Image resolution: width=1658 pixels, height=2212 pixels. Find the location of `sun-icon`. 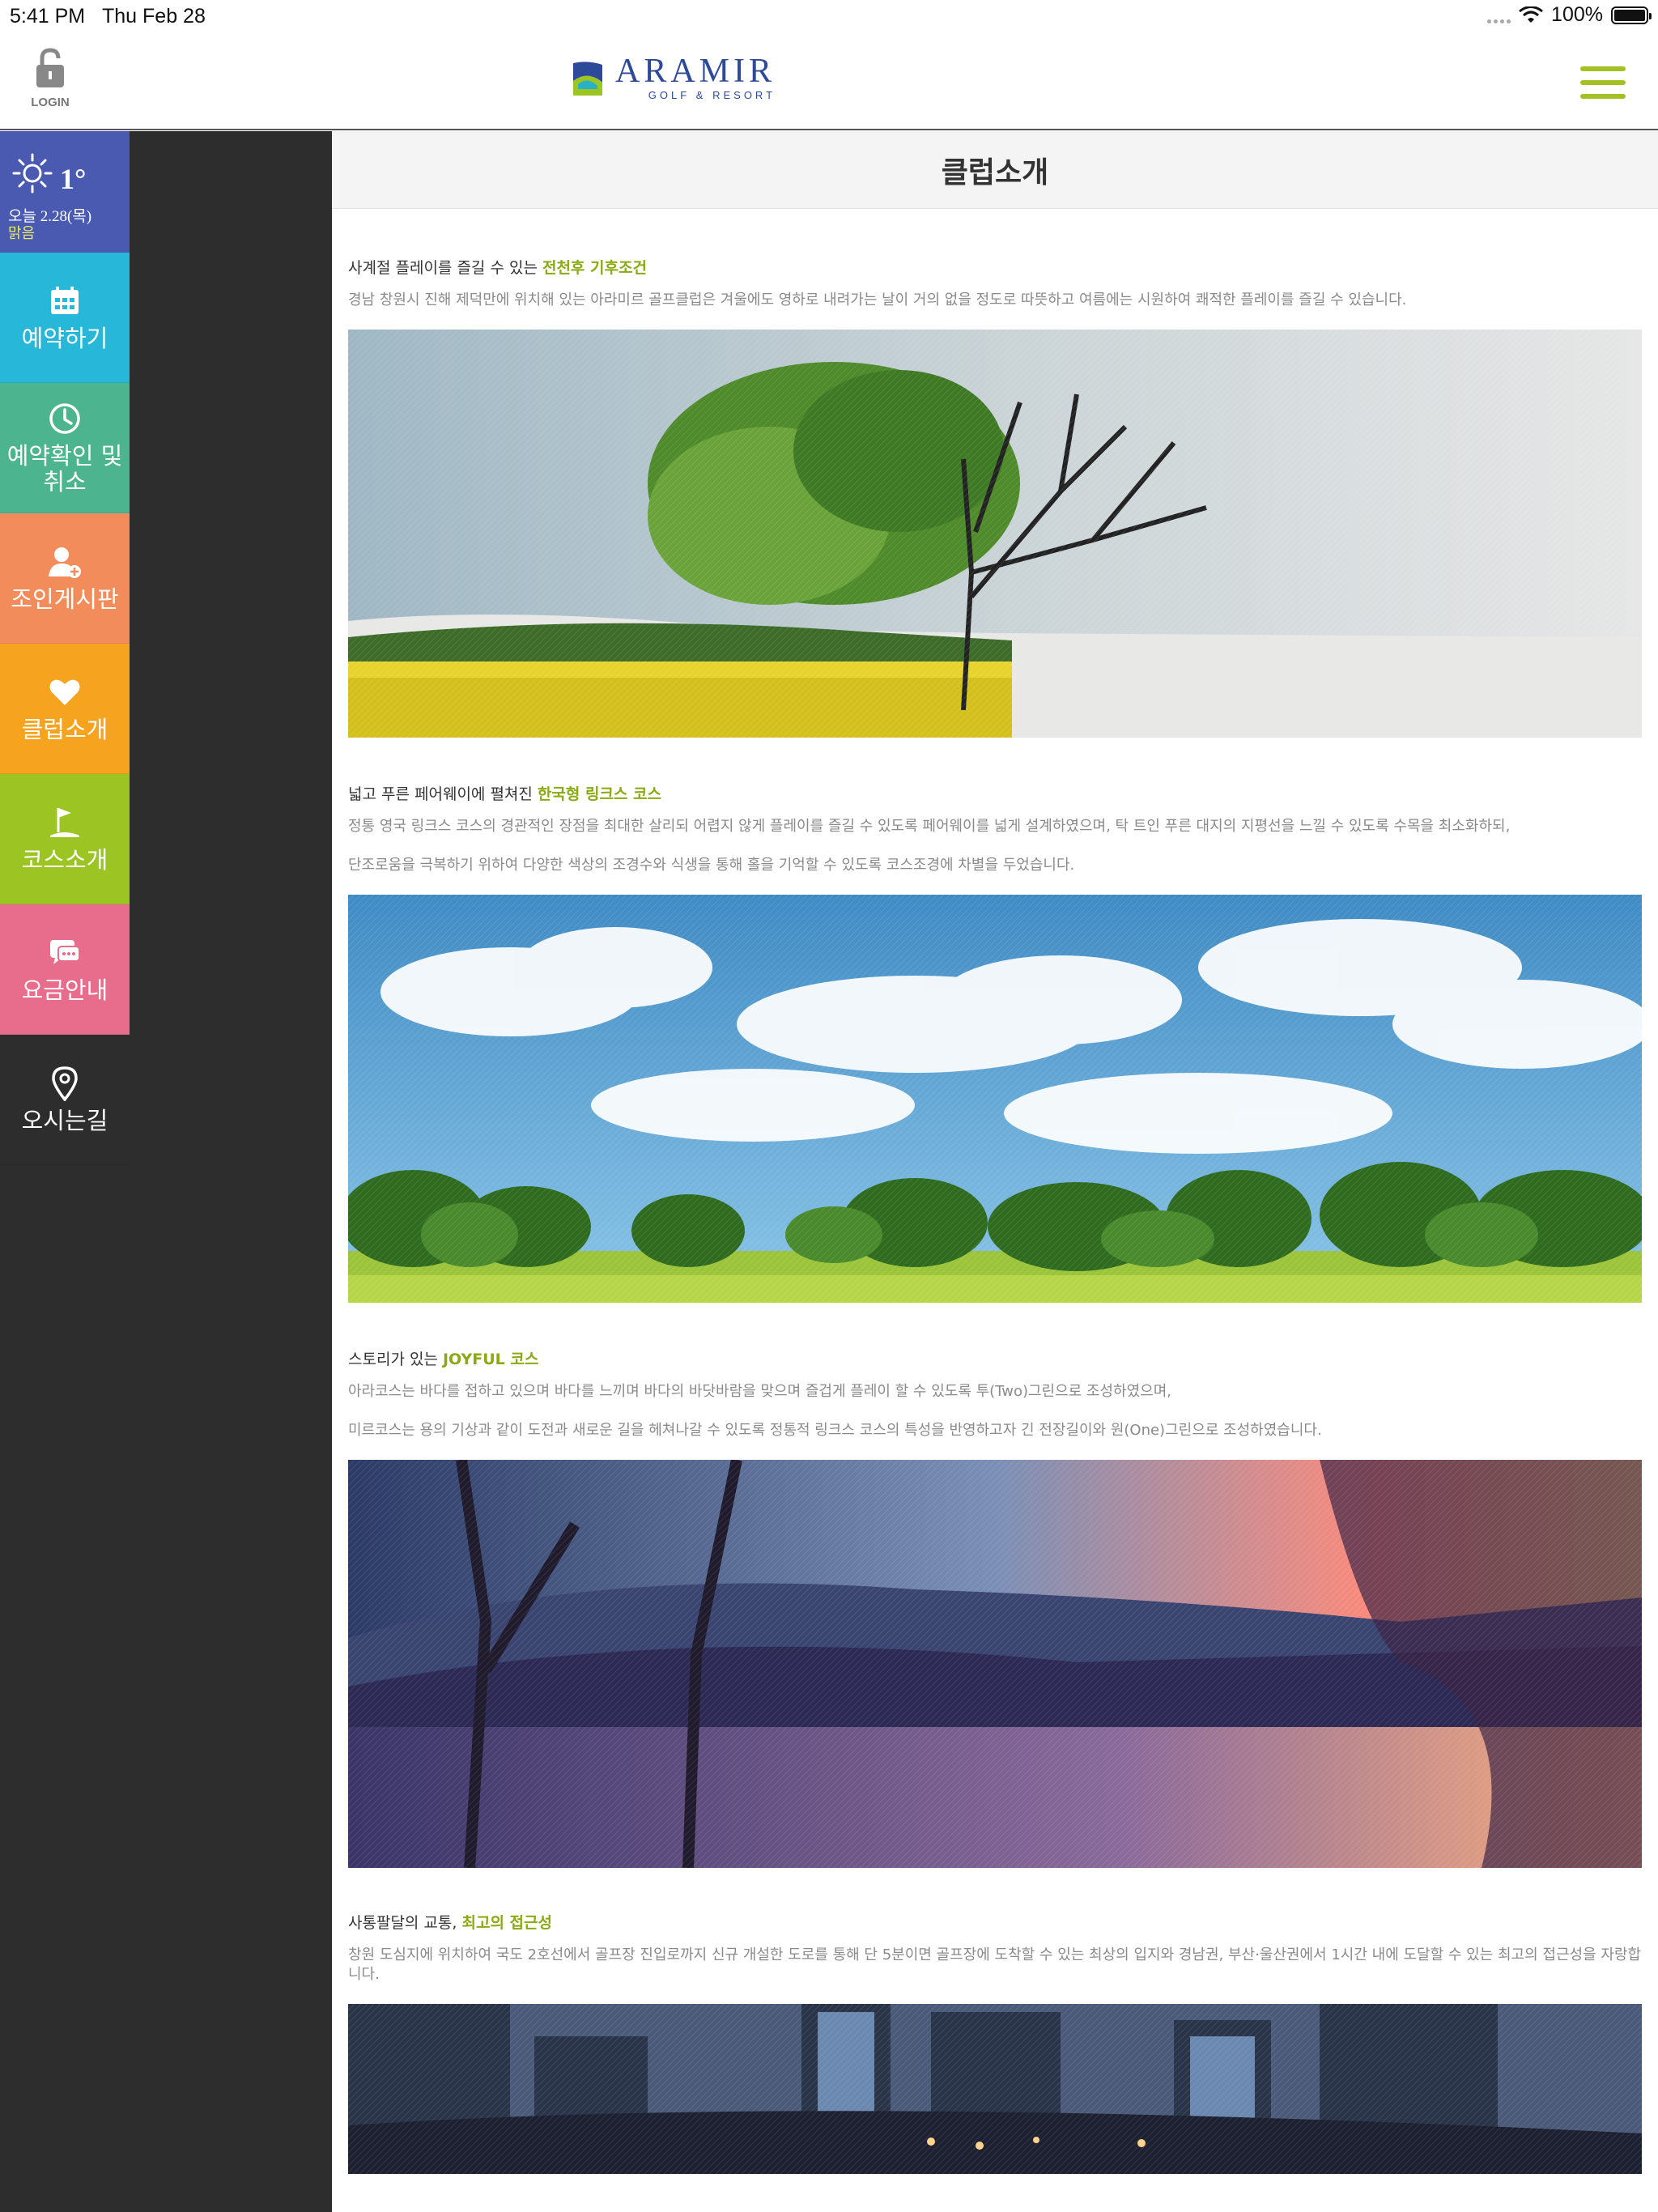

sun-icon is located at coordinates (32, 174).